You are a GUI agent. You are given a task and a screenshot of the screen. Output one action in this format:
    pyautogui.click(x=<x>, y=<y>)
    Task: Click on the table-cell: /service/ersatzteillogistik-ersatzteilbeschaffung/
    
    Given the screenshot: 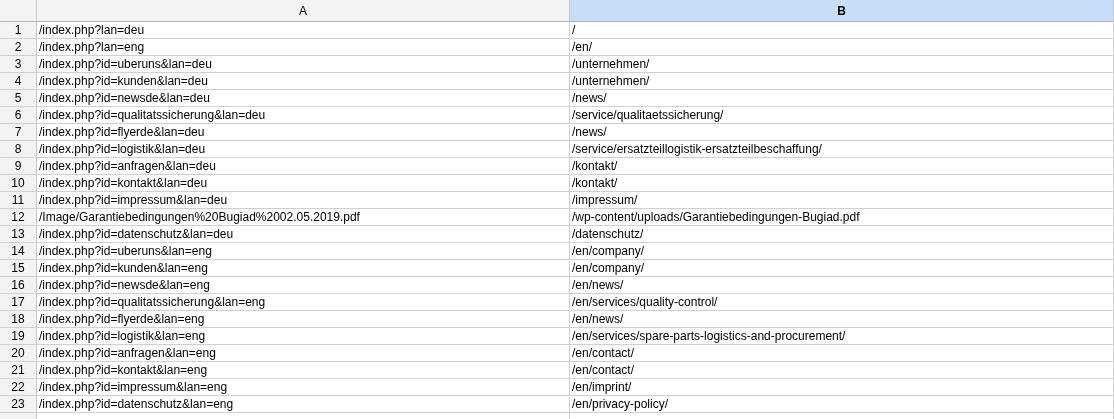 What is the action you would take?
    pyautogui.click(x=842, y=149)
    